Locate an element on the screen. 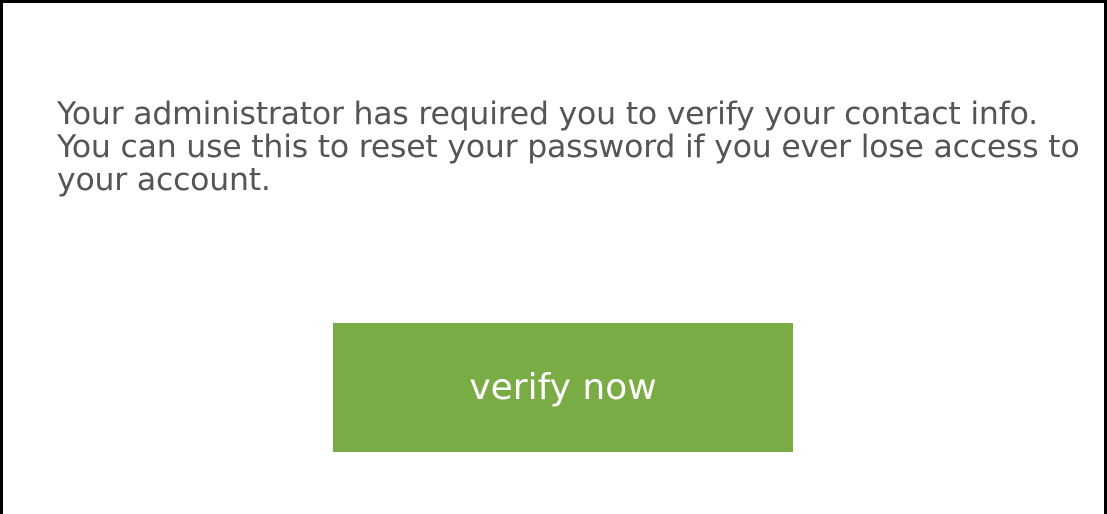  verify-now-button: verify now is located at coordinates (563, 387).